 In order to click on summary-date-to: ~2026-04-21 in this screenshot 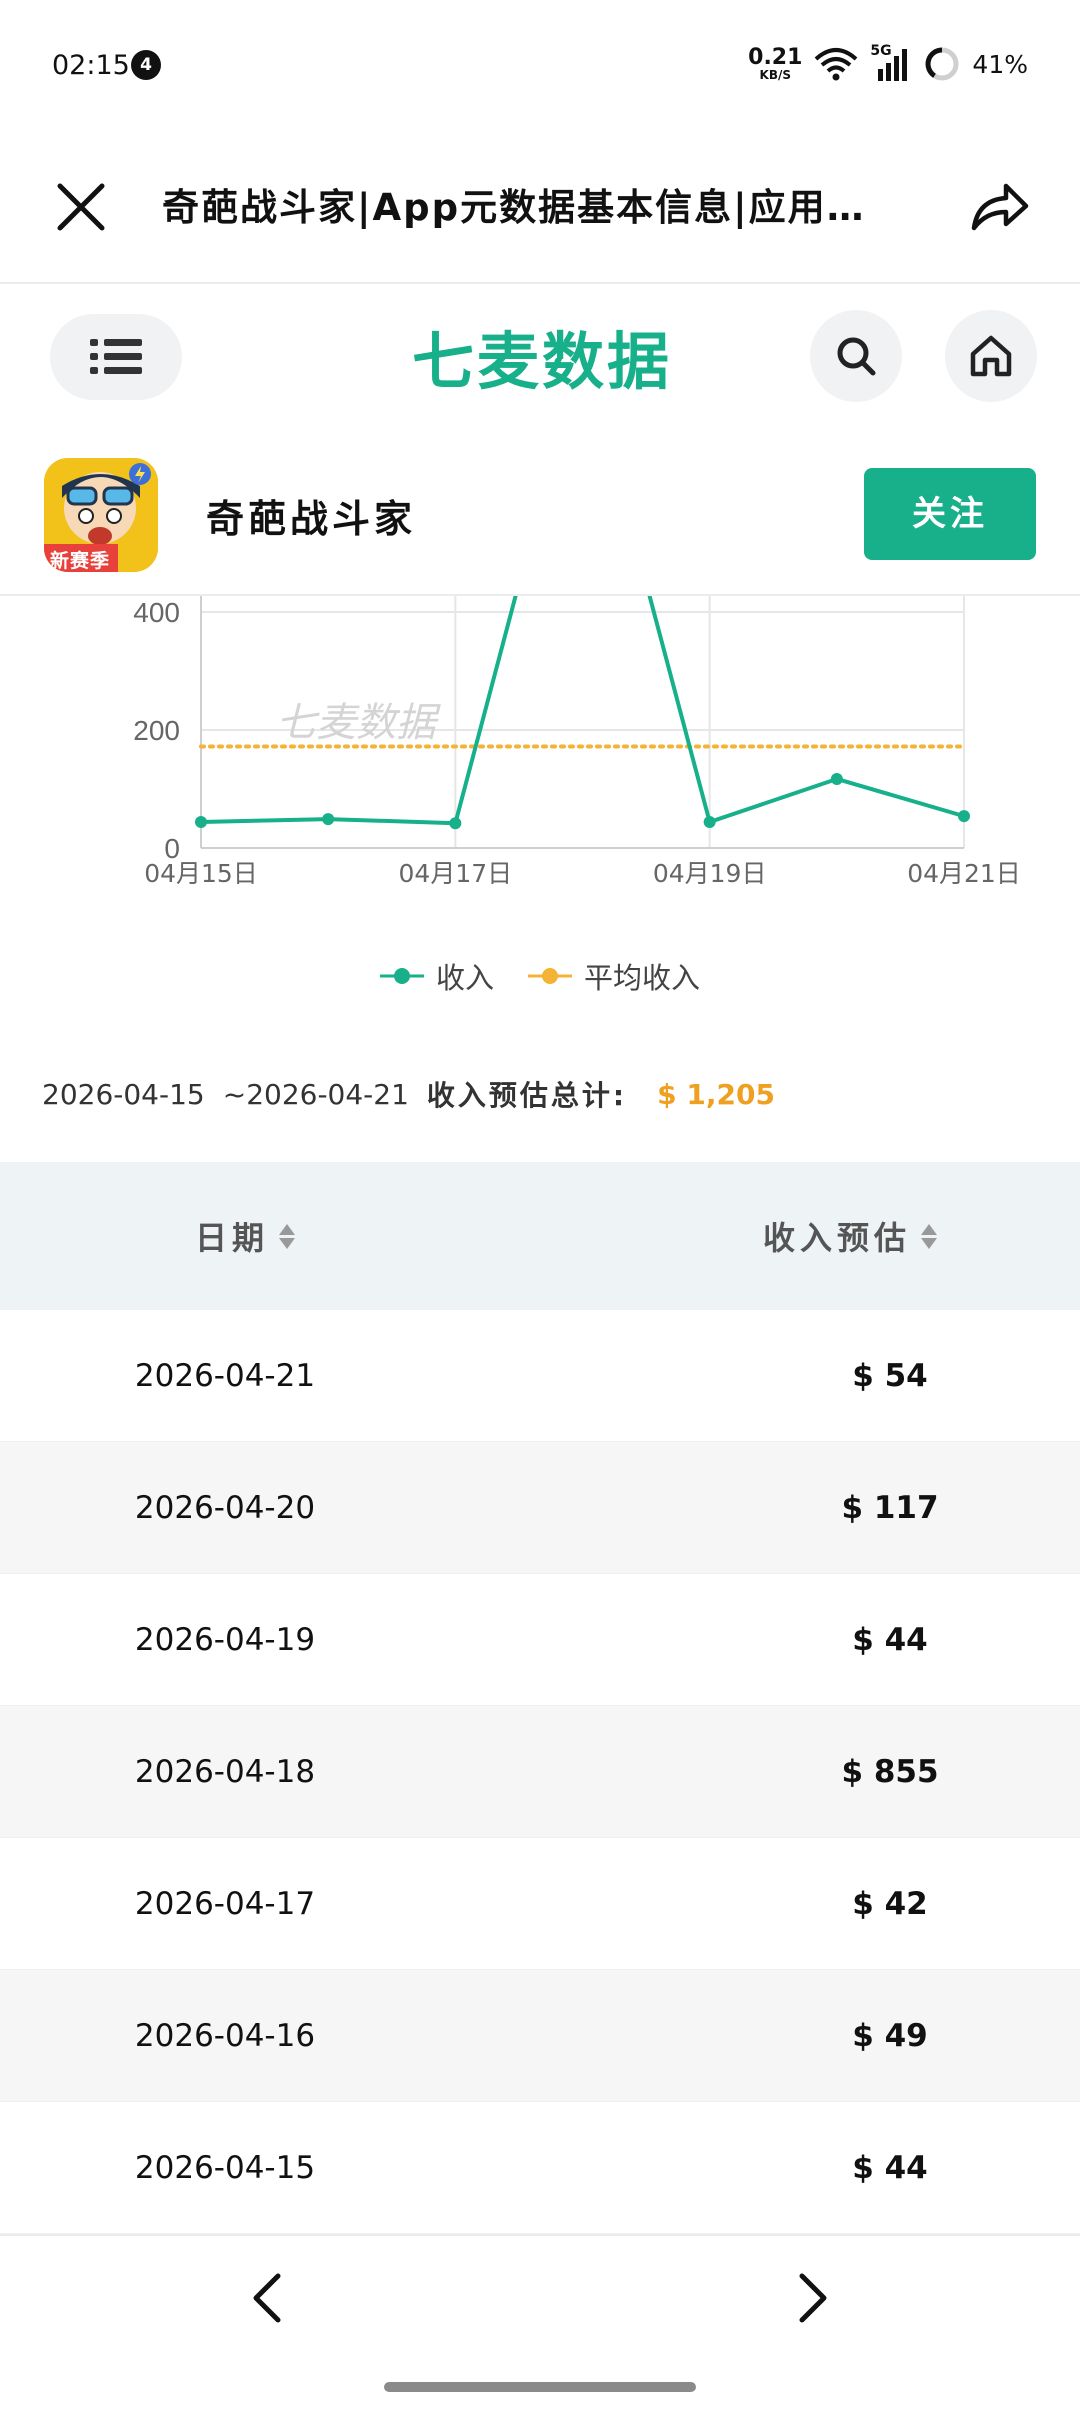, I will do `click(315, 1094)`.